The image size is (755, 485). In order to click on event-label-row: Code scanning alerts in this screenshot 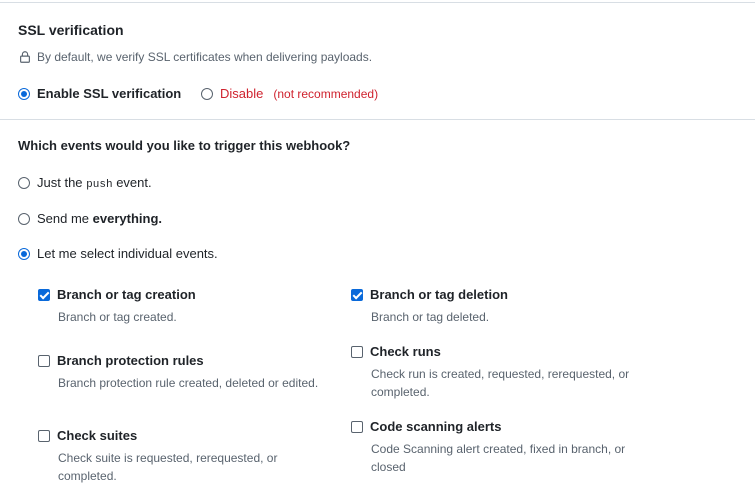, I will do `click(501, 426)`.